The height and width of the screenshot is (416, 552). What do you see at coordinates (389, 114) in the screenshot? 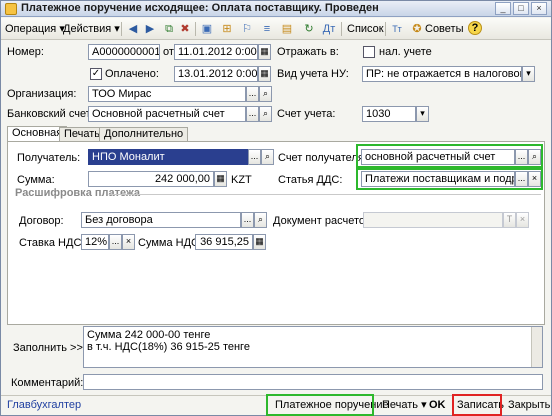
I see `account-field: 1030` at bounding box center [389, 114].